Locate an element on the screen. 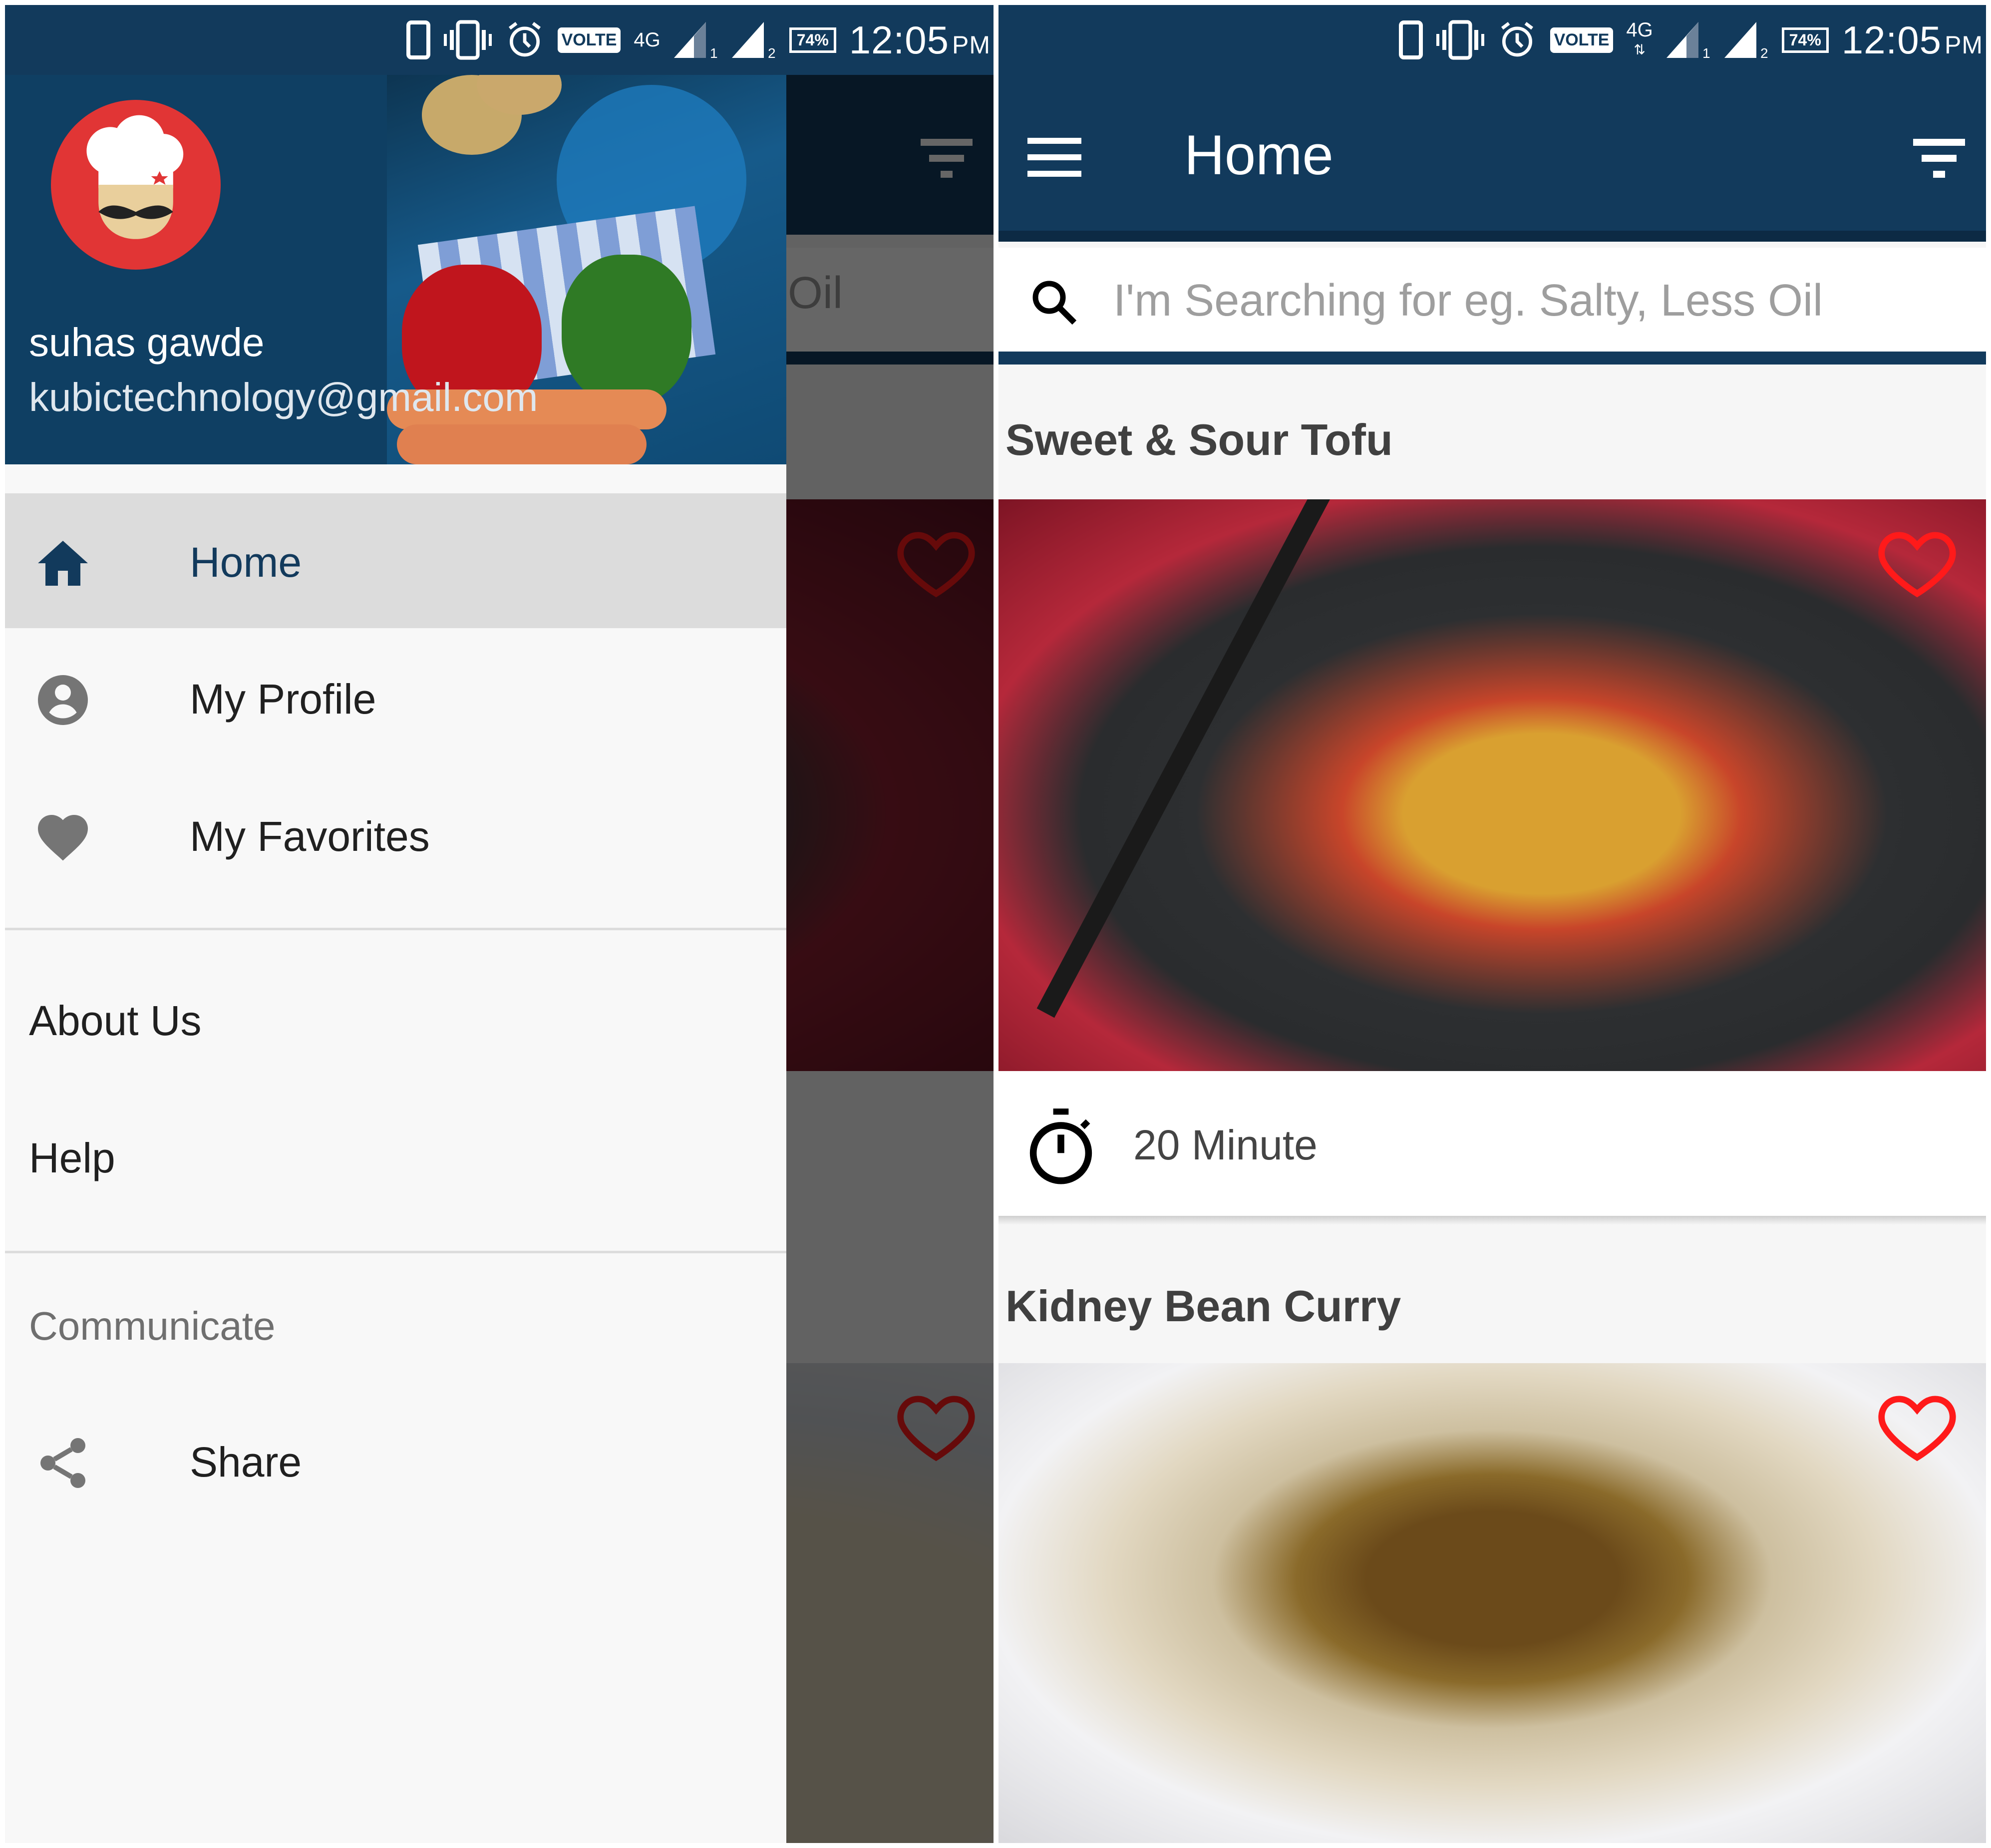 Image resolution: width=1991 pixels, height=1848 pixels. 4g-label: 4G is located at coordinates (1639, 30).